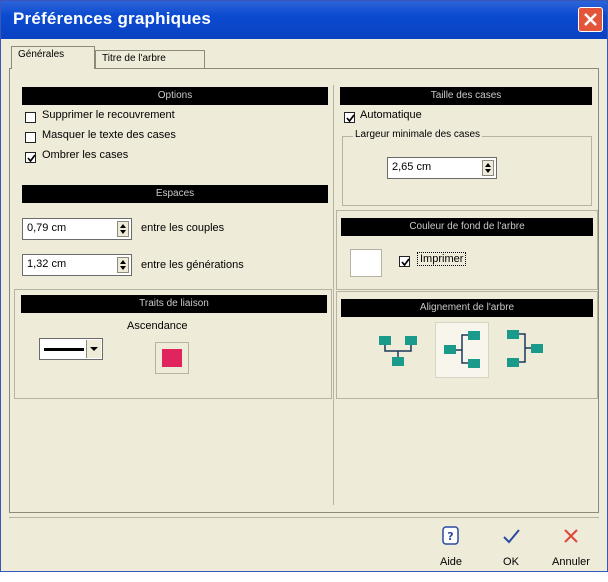 The height and width of the screenshot is (582, 608). I want to click on chevron-down-icon, so click(94, 349).